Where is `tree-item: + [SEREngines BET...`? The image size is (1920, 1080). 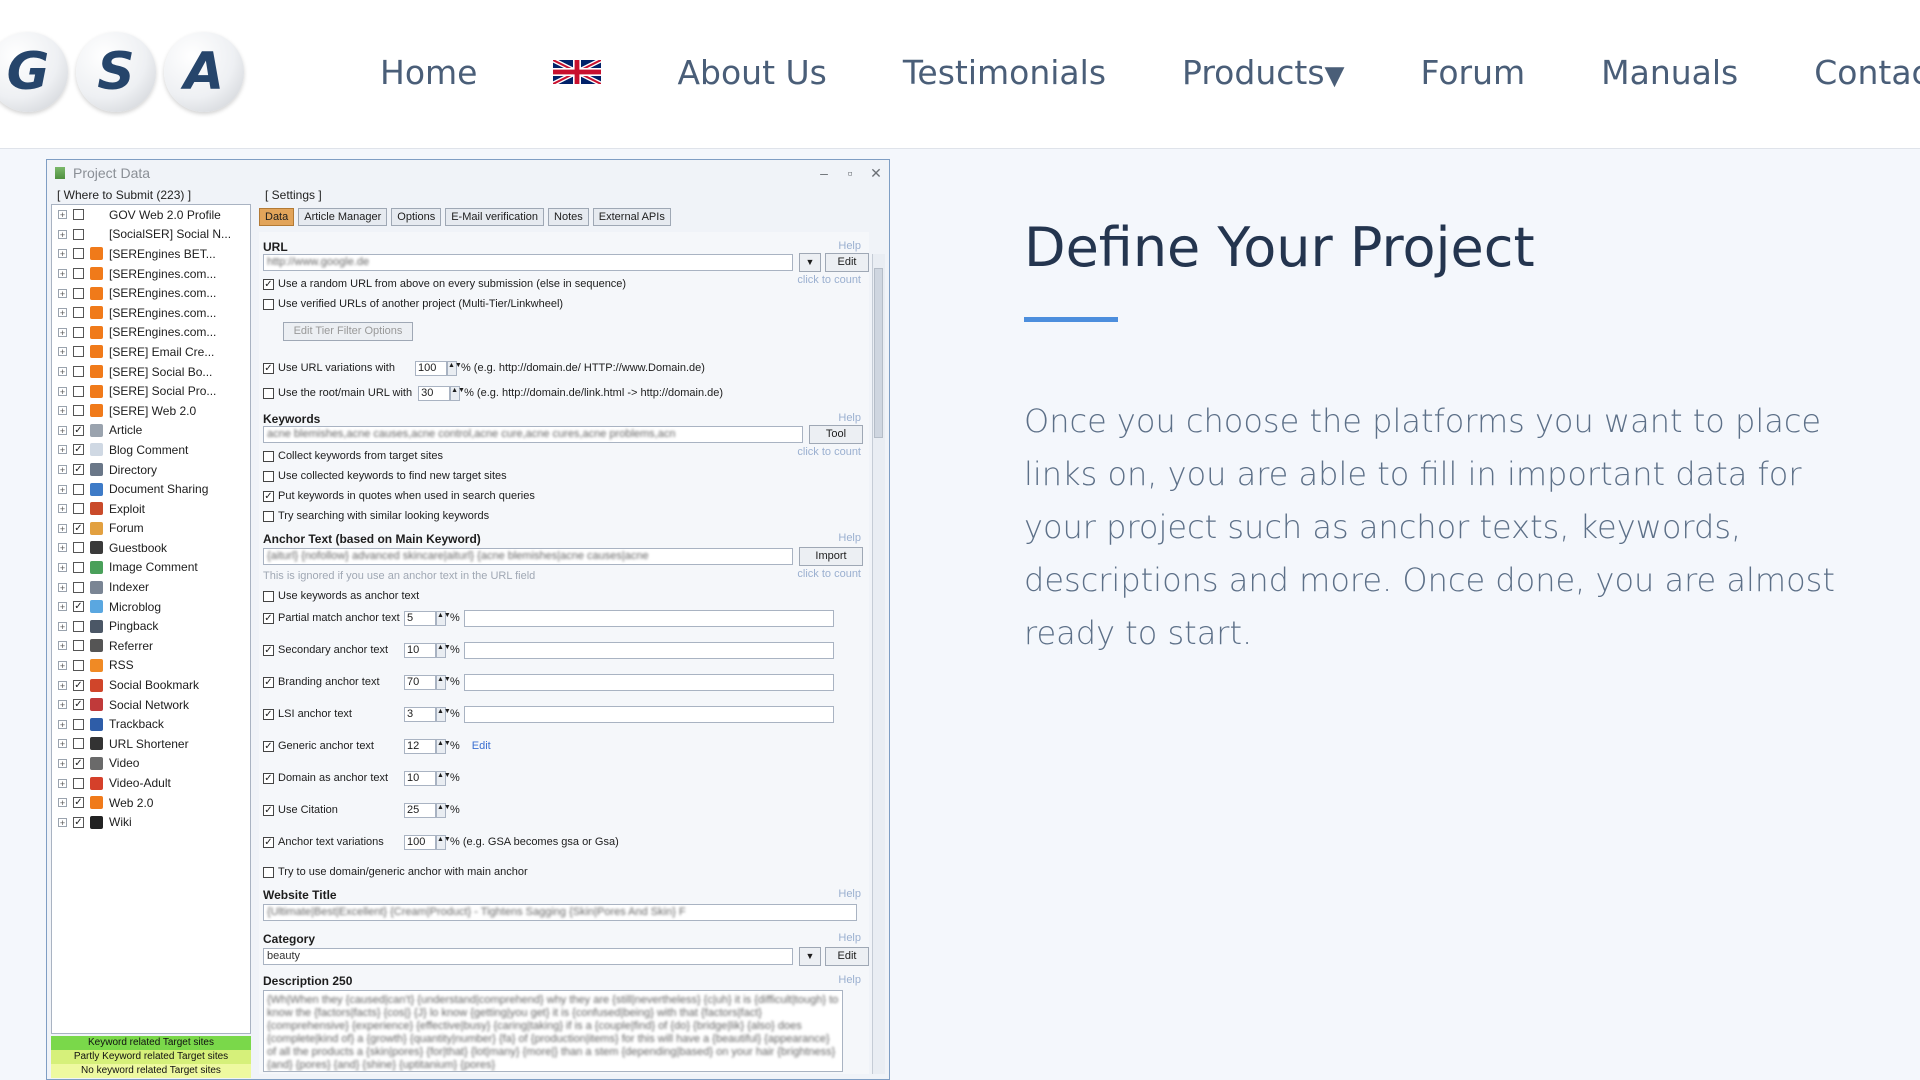 tree-item: + [SEREngines BET... is located at coordinates (151, 254).